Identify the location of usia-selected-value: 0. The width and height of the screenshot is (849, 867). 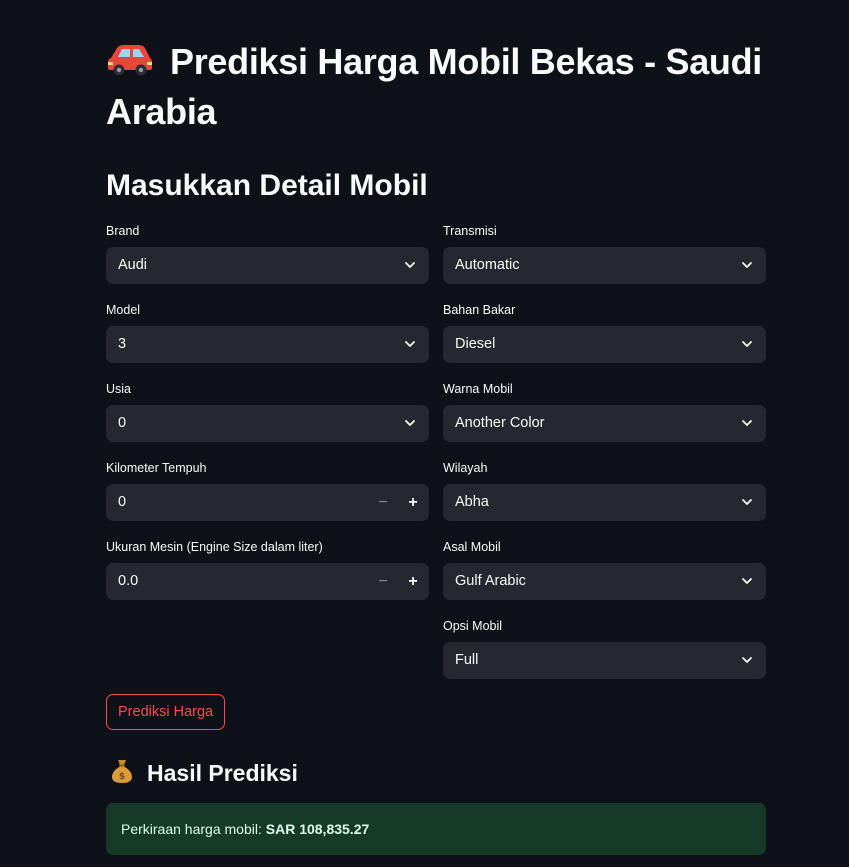
(122, 423).